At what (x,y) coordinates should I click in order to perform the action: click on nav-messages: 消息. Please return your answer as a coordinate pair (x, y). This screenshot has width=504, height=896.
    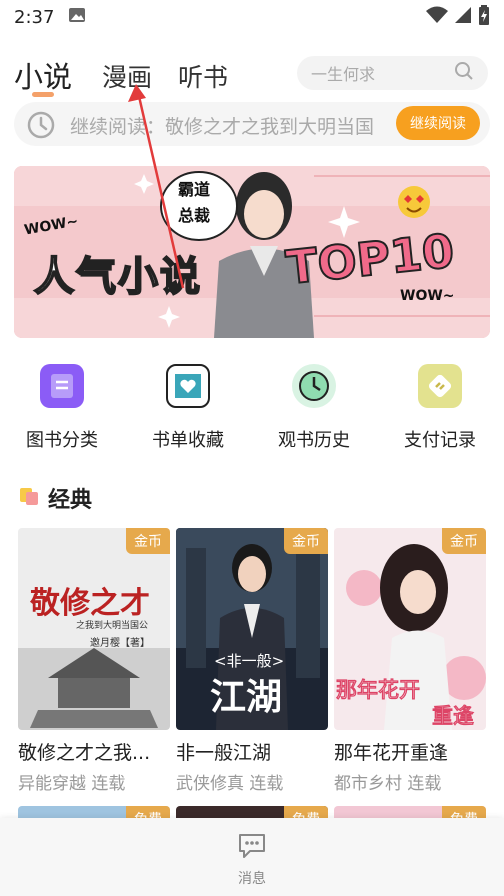
    Looking at the image, I should click on (252, 860).